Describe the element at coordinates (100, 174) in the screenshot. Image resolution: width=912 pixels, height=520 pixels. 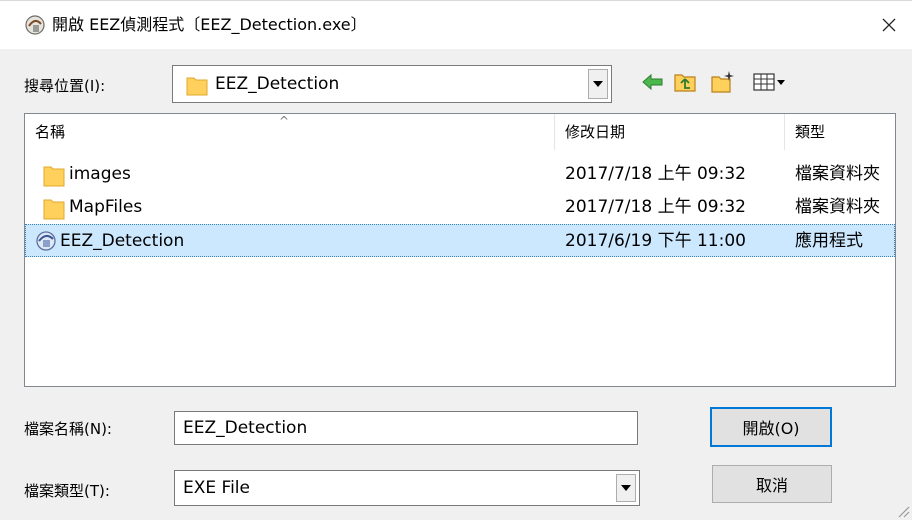
I see `file-name: images` at that location.